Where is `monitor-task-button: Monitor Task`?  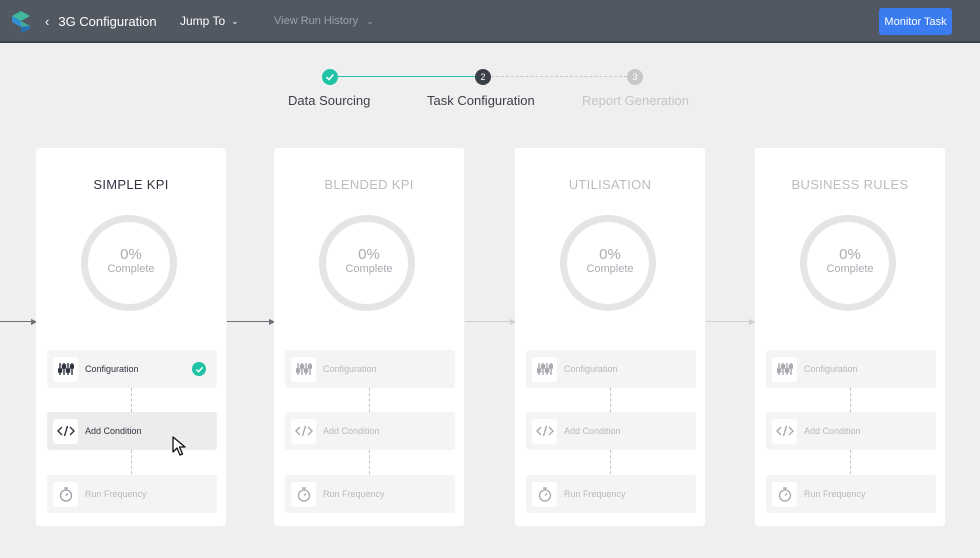
monitor-task-button: Monitor Task is located at coordinates (915, 21).